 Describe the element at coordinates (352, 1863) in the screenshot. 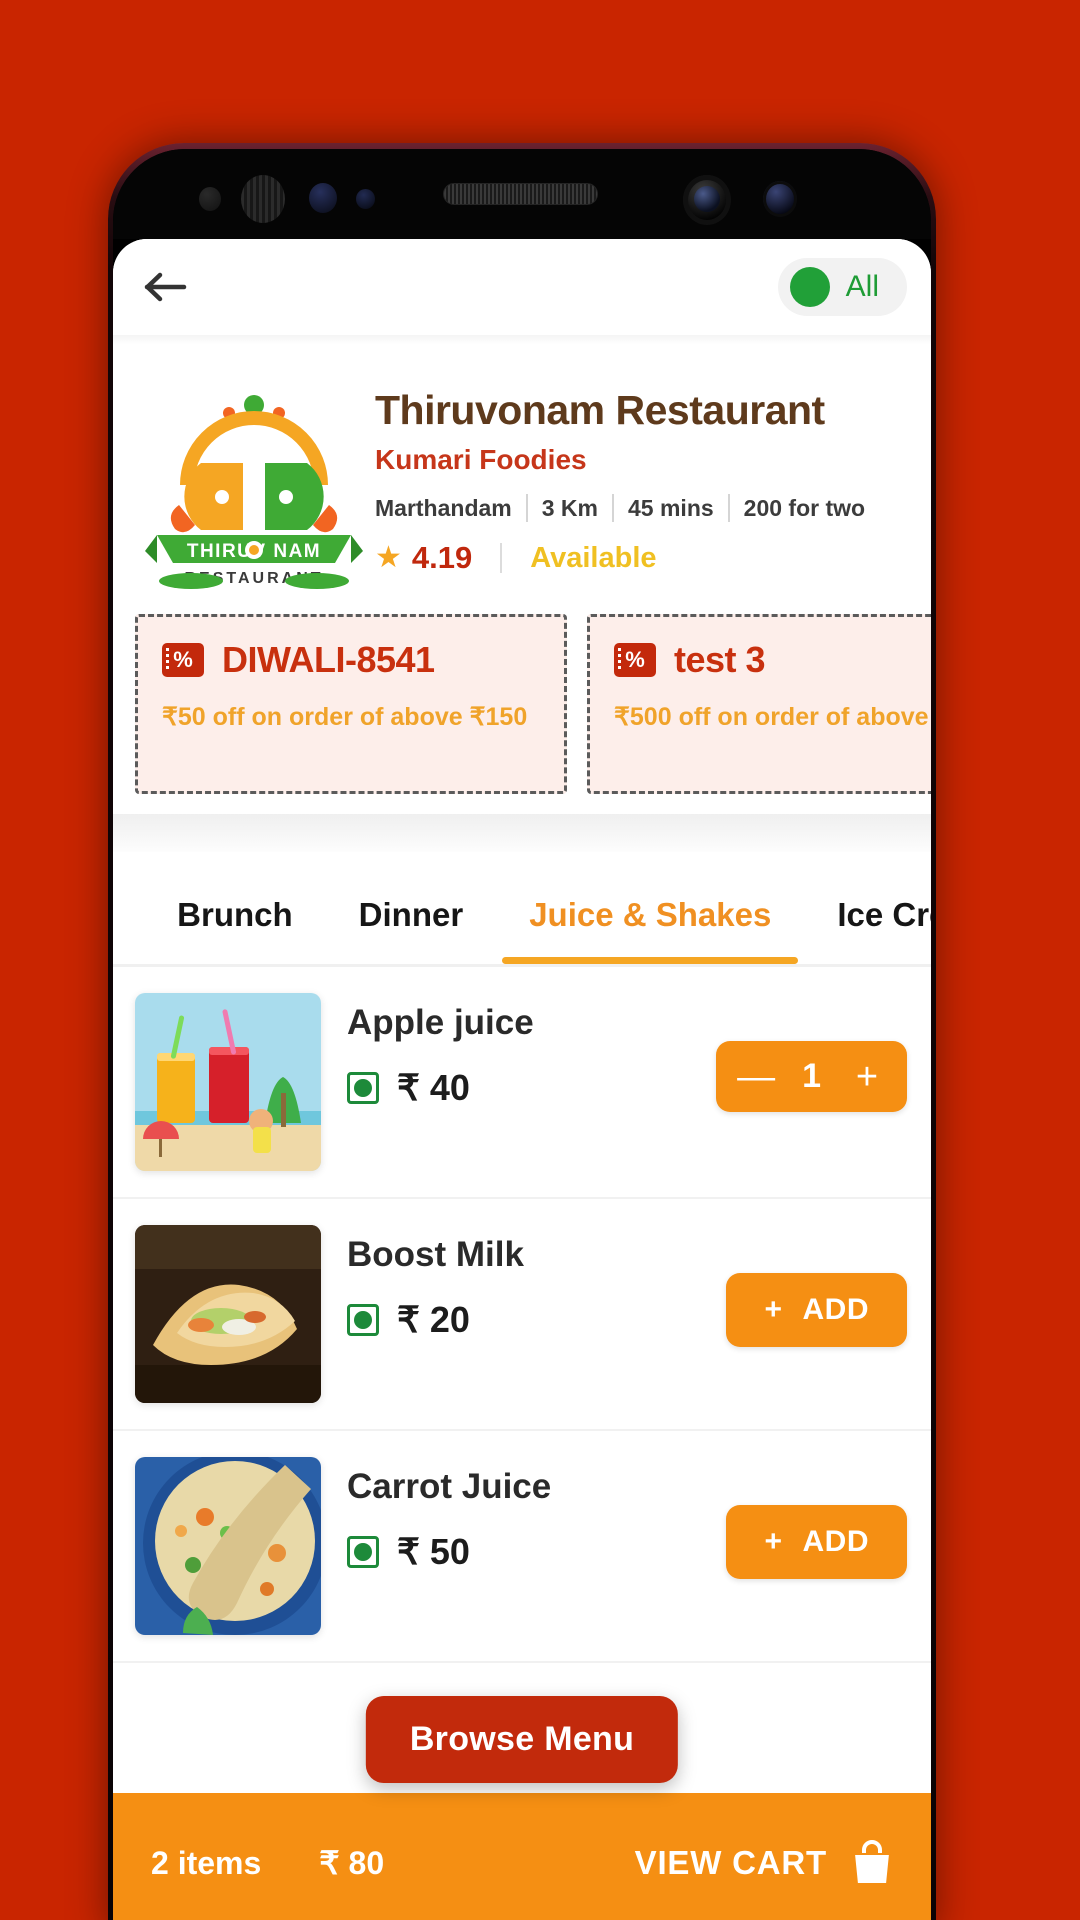

I see `cart-total-amount: ₹ 80` at that location.